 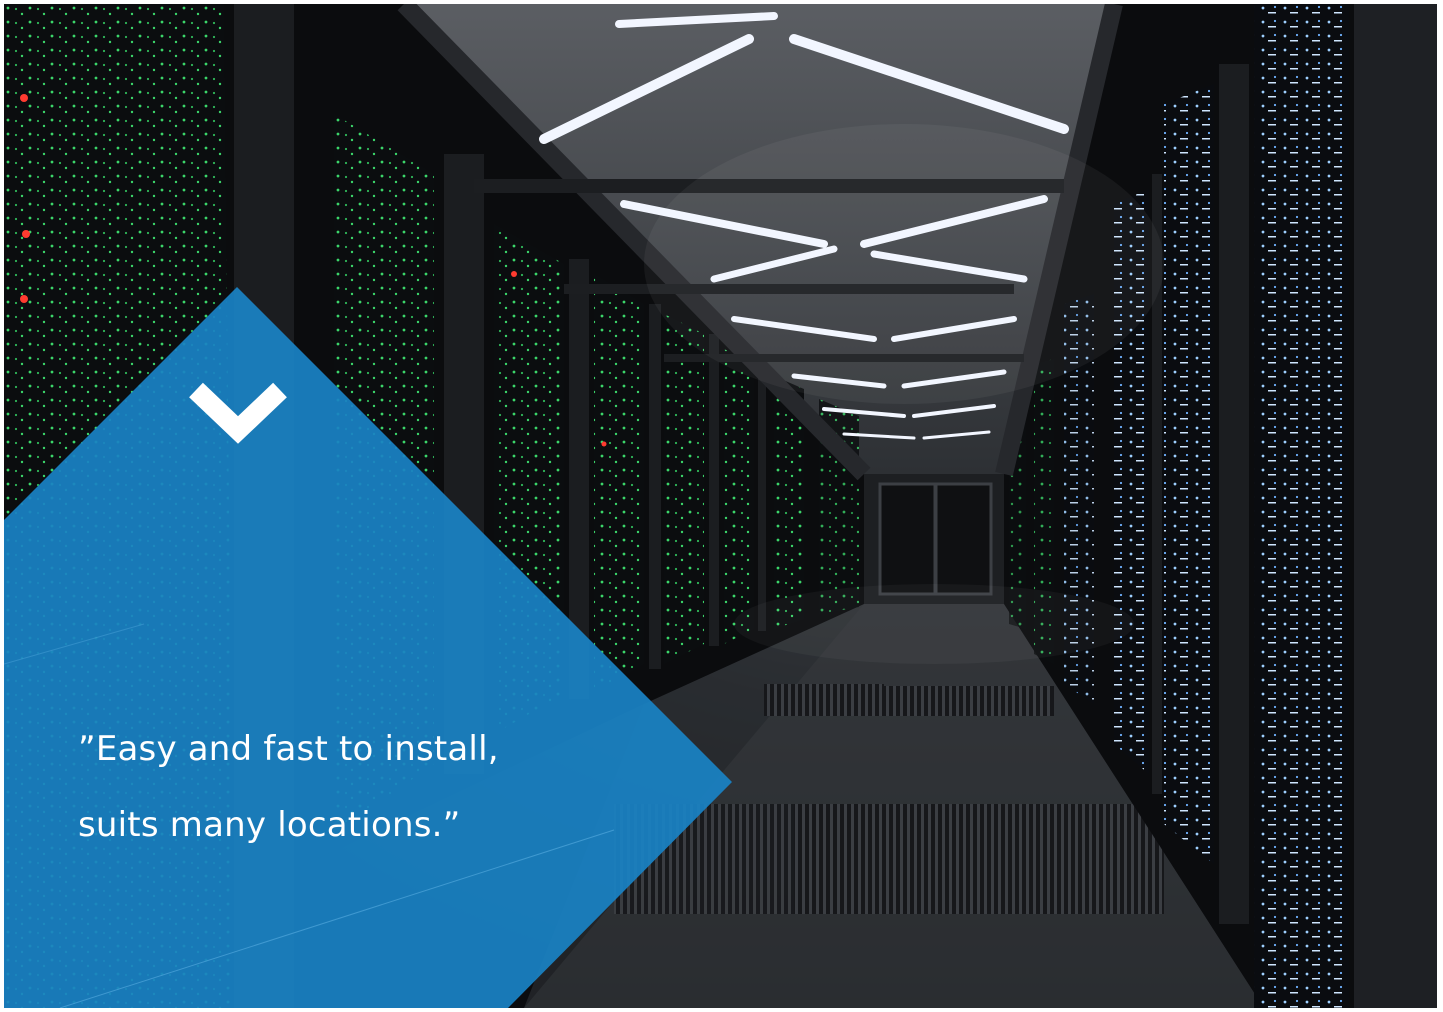 What do you see at coordinates (269, 825) in the screenshot?
I see `quote-line-2: suits many locations.”` at bounding box center [269, 825].